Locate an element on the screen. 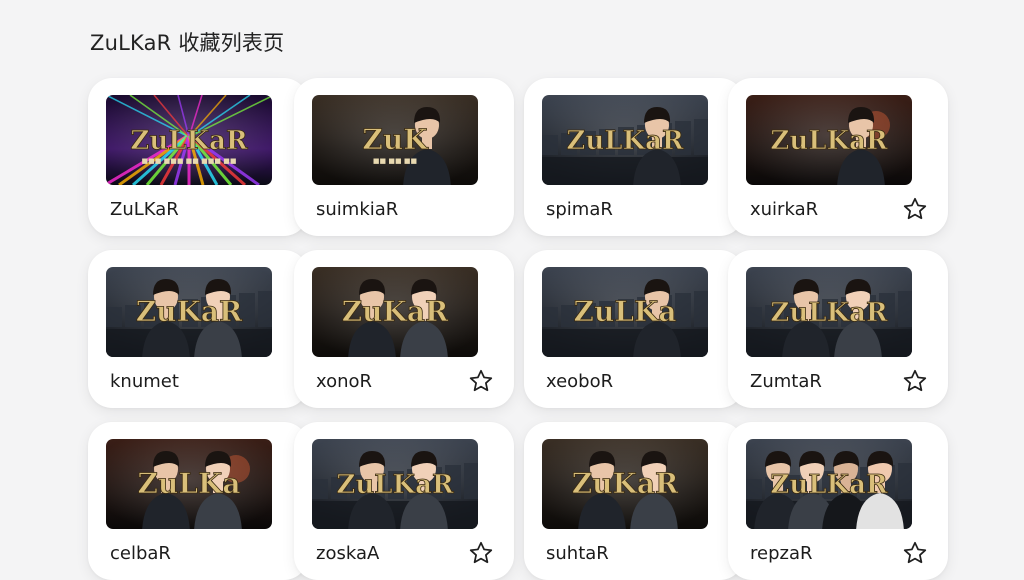 Image resolution: width=1024 pixels, height=580 pixels. video-card: ZuKaR suhtaR is located at coordinates (634, 501).